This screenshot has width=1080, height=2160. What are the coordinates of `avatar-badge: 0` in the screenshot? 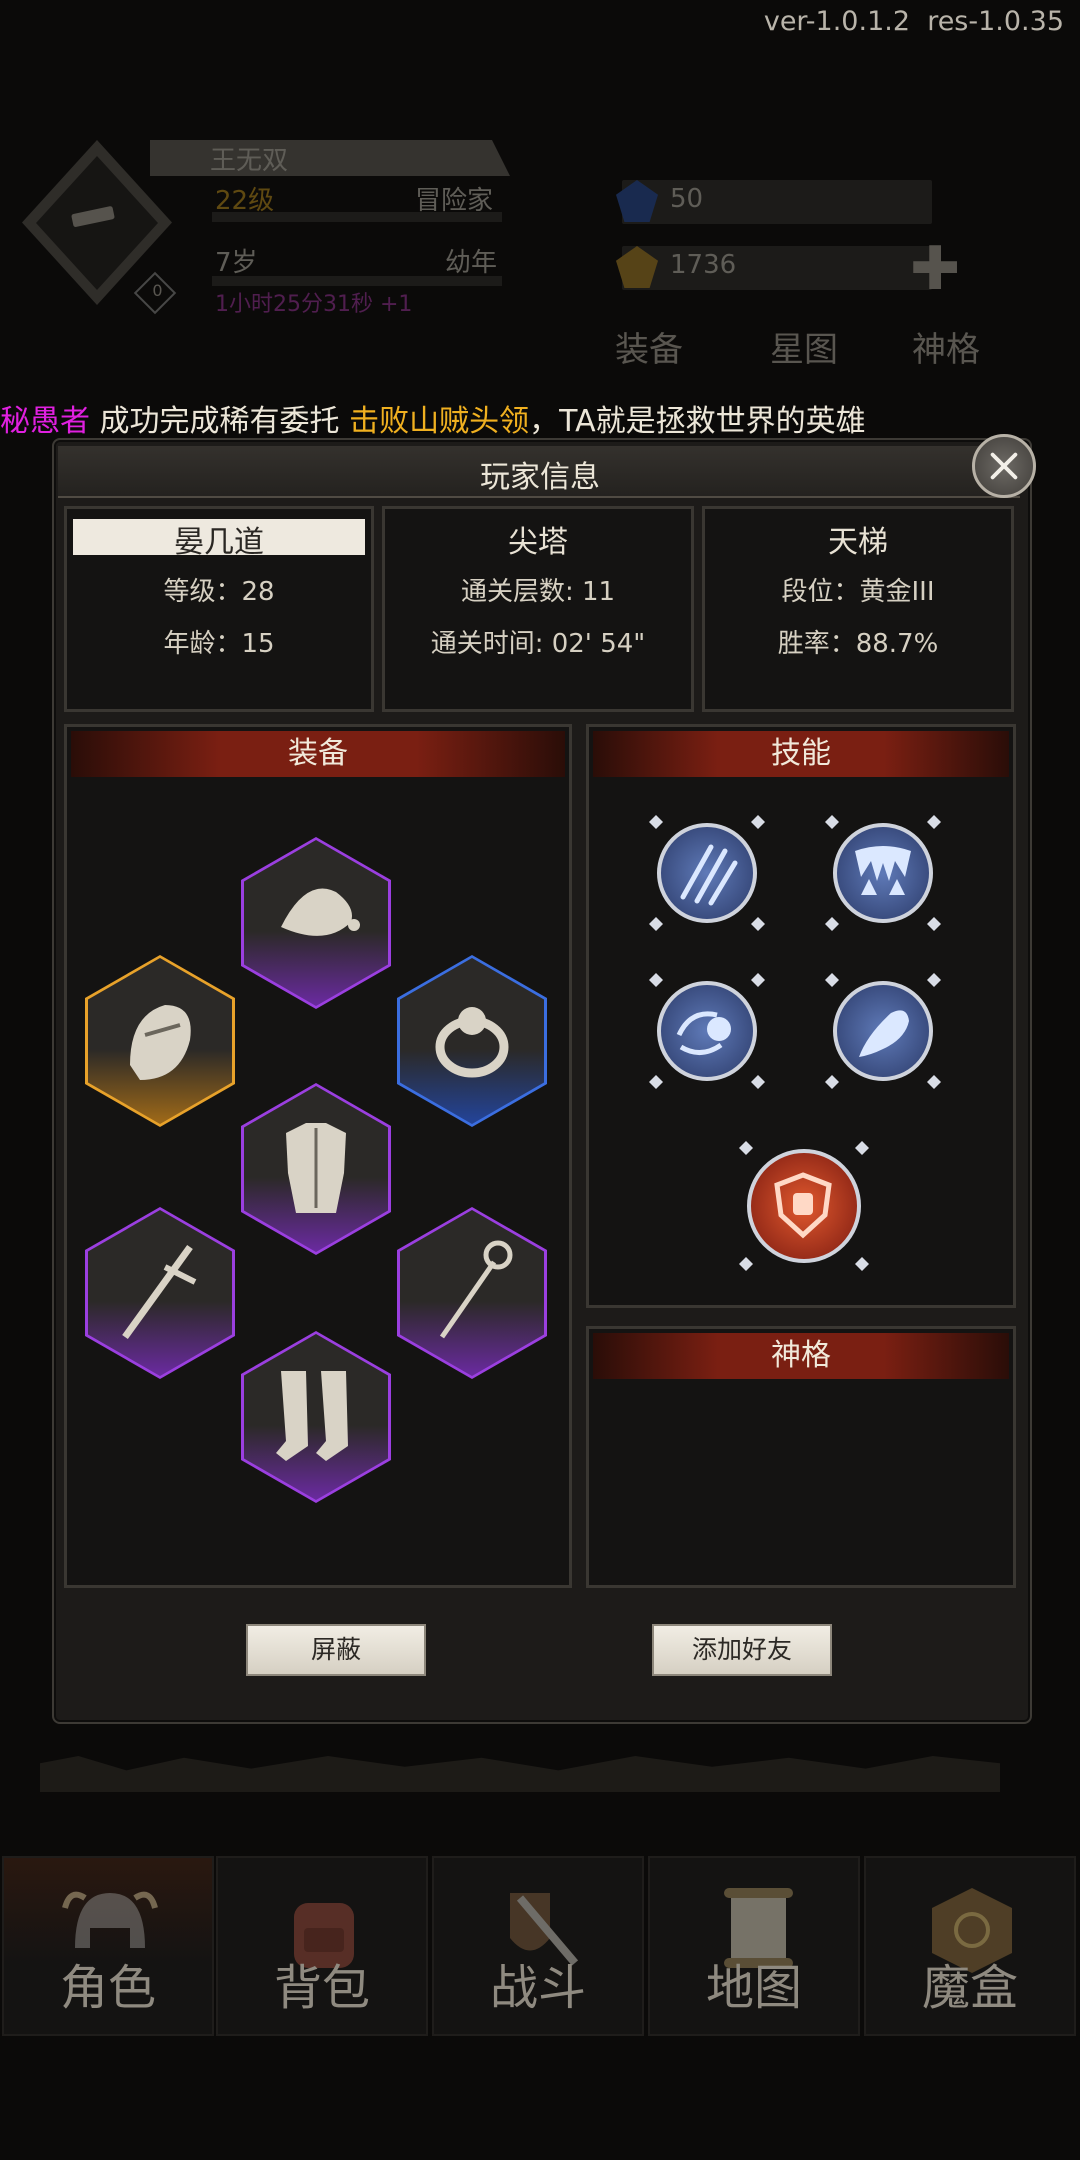 It's located at (155, 293).